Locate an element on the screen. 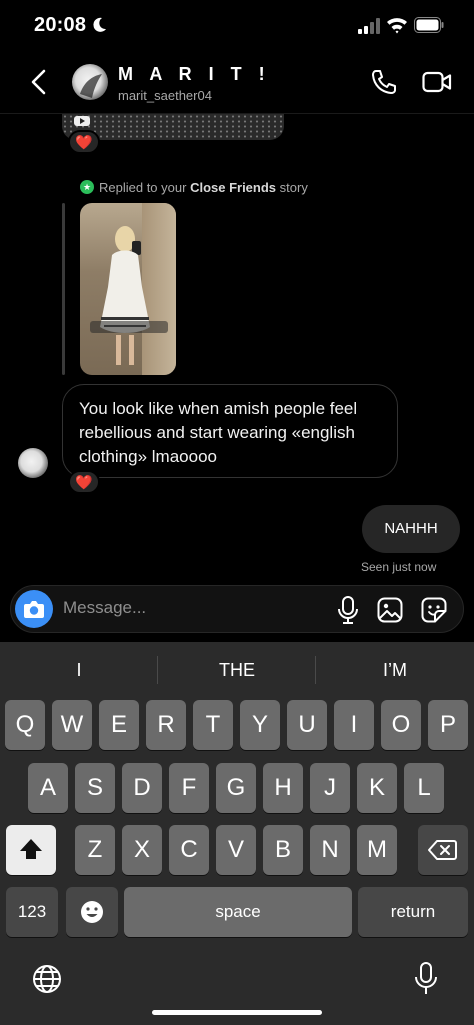  shift-icon is located at coordinates (31, 849).